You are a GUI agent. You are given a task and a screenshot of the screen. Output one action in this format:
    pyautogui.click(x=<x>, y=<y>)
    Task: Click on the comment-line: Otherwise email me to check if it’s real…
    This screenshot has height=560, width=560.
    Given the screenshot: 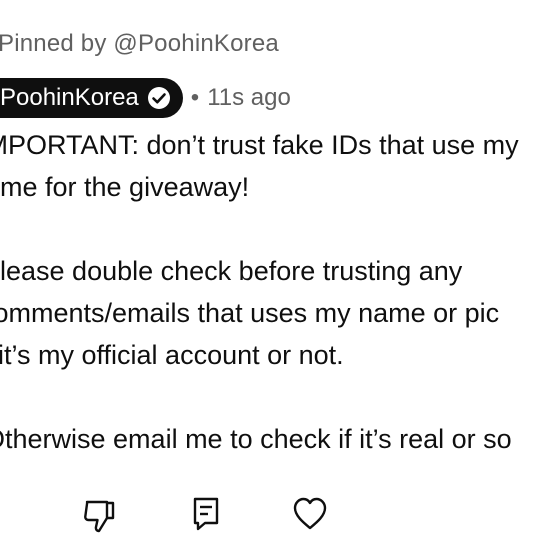 What is the action you would take?
    pyautogui.click(x=256, y=439)
    